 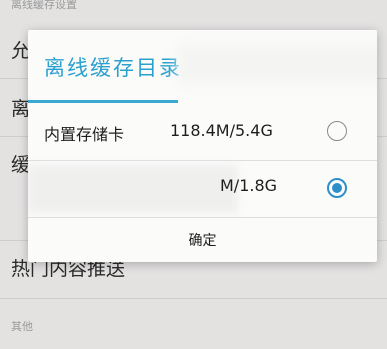 What do you see at coordinates (22, 326) in the screenshot?
I see `section-header-other: 其他` at bounding box center [22, 326].